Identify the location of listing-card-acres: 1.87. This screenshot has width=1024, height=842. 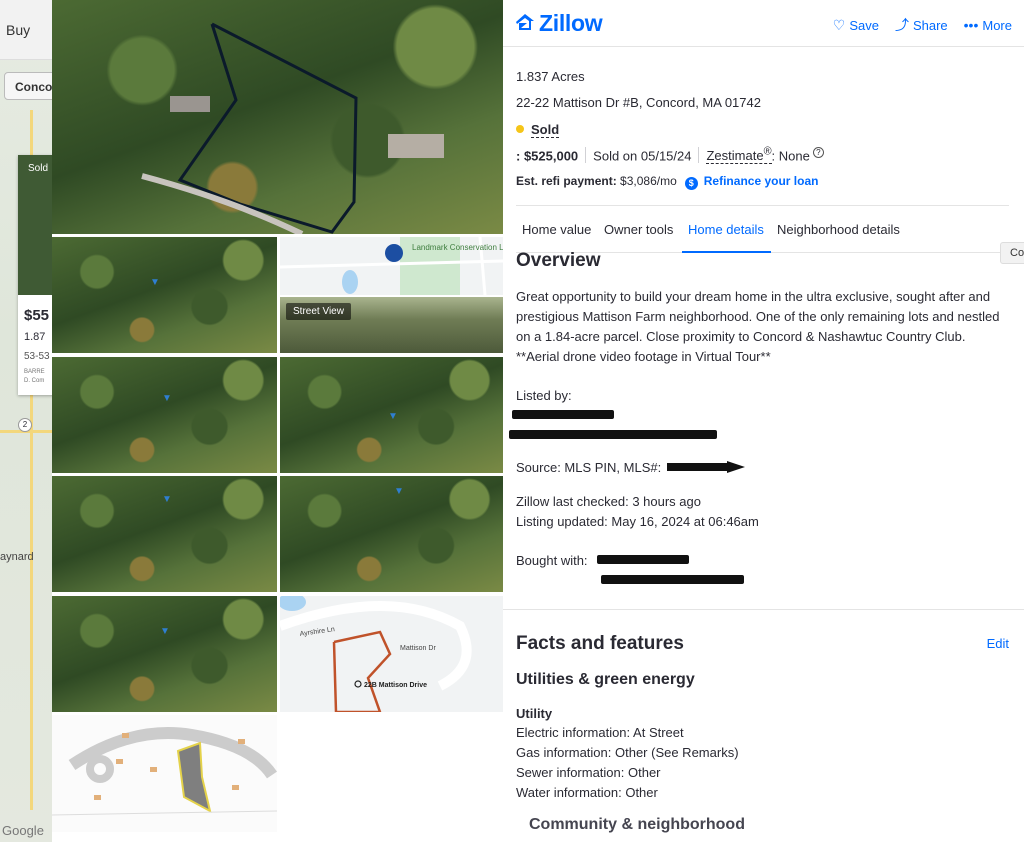
(35, 337).